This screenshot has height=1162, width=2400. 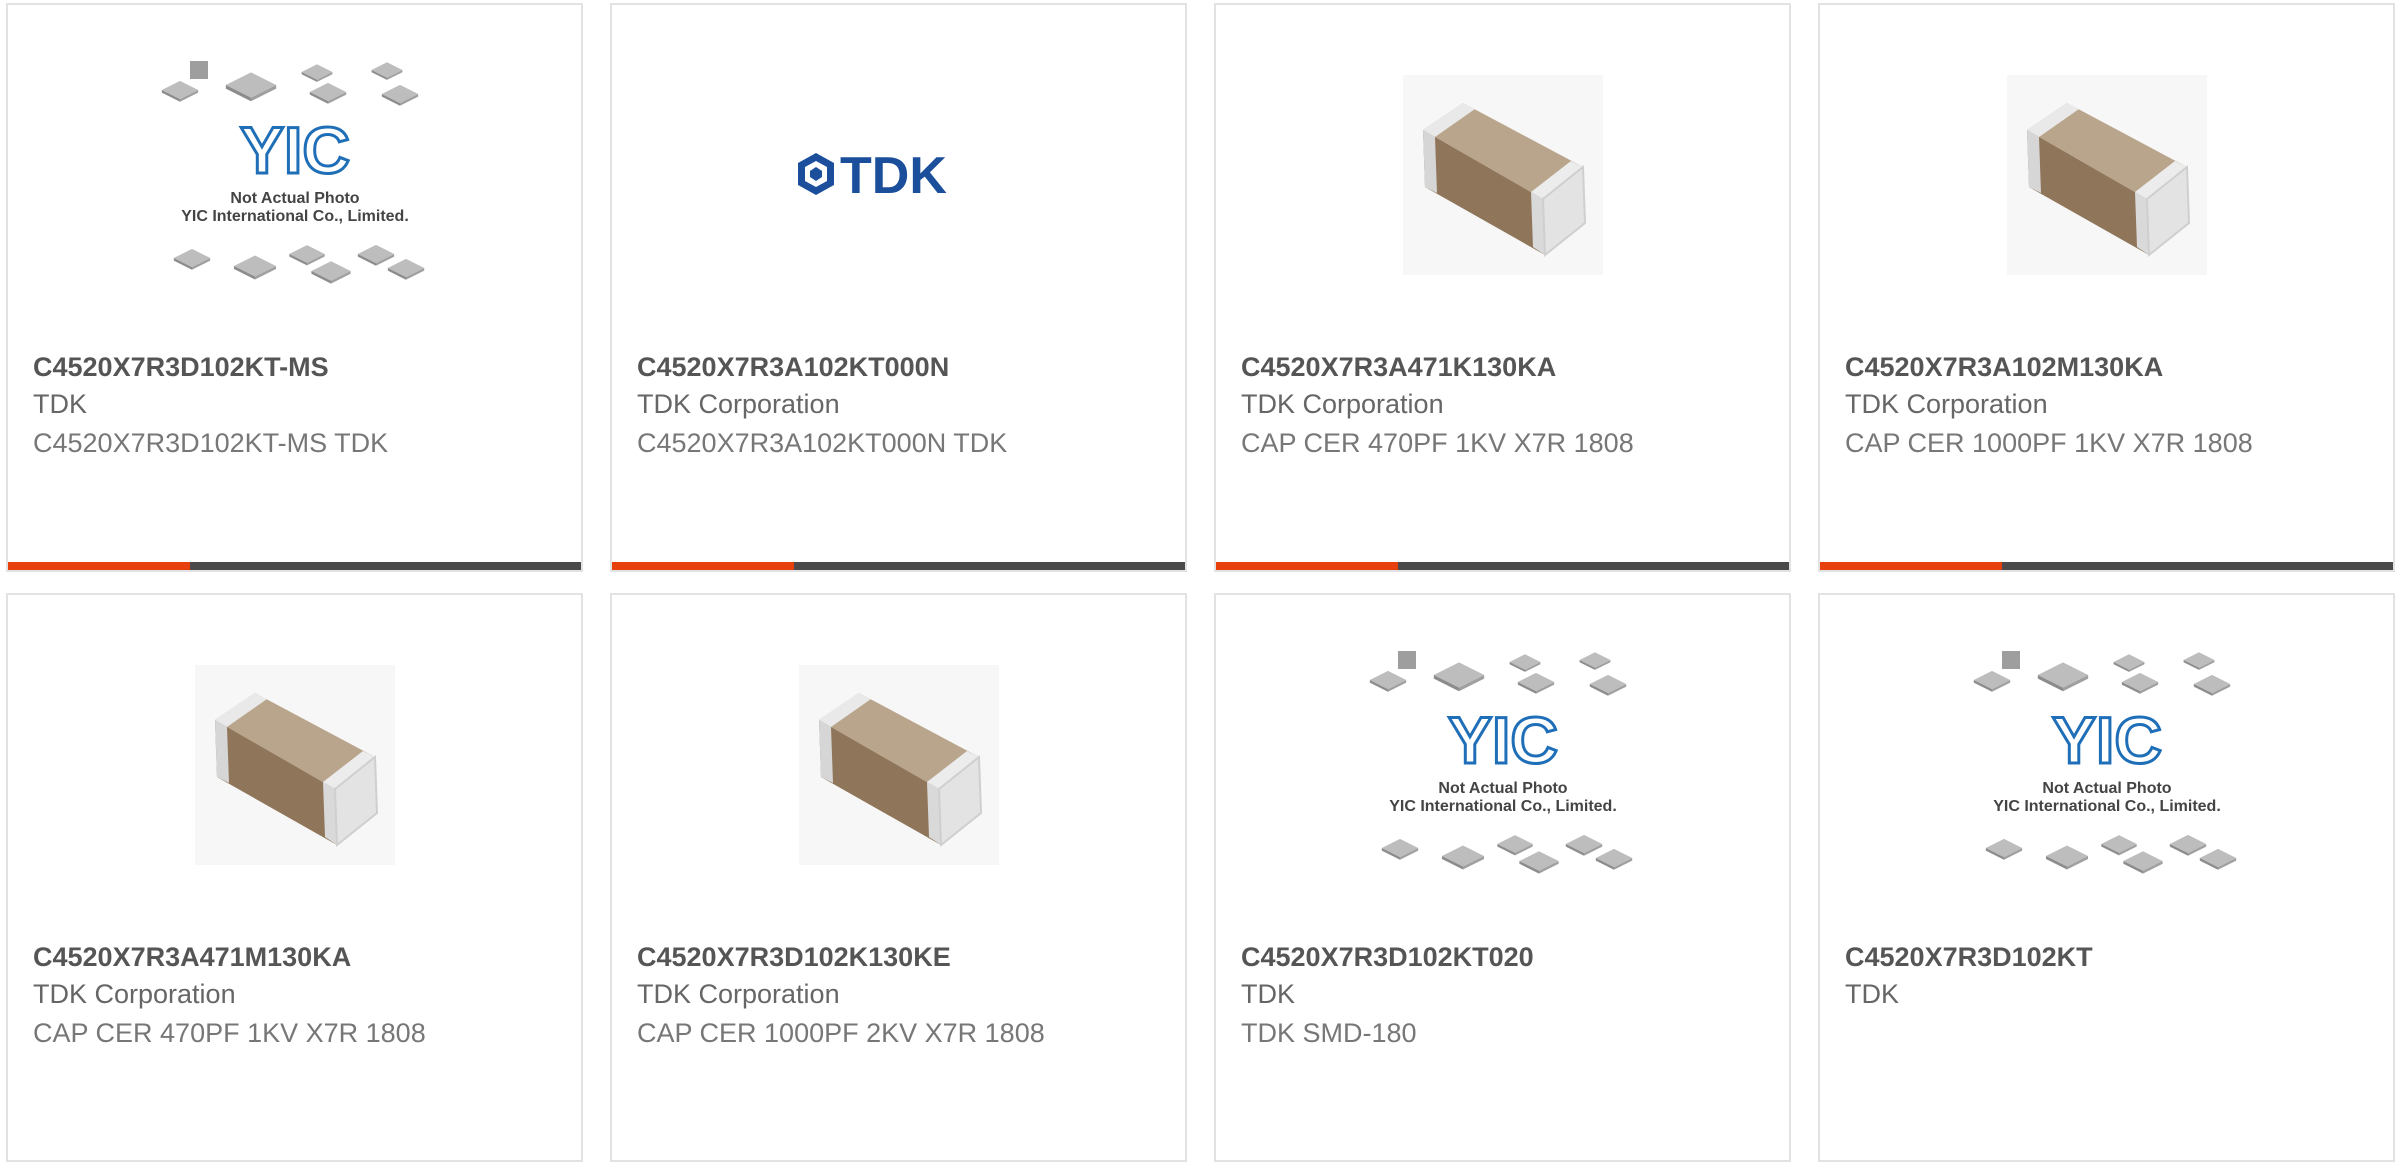 I want to click on product-image-tdk-logo: TDK, so click(x=898, y=175).